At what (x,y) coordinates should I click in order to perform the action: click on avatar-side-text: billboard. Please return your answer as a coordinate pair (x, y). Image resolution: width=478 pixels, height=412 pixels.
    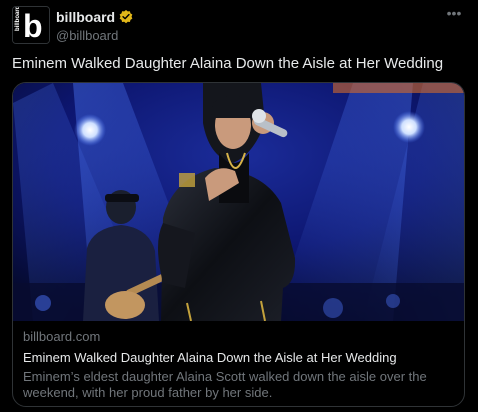
    Looking at the image, I should click on (18, 19).